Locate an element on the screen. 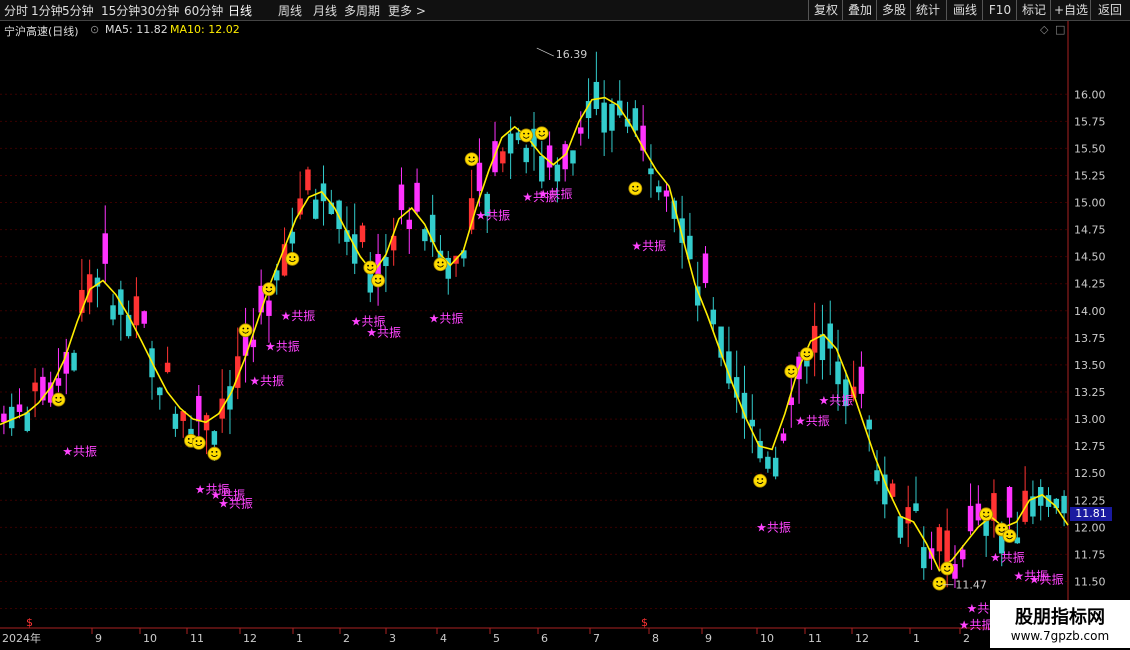 This screenshot has height=650, width=1130. x-tick-14: 10 is located at coordinates (767, 638).